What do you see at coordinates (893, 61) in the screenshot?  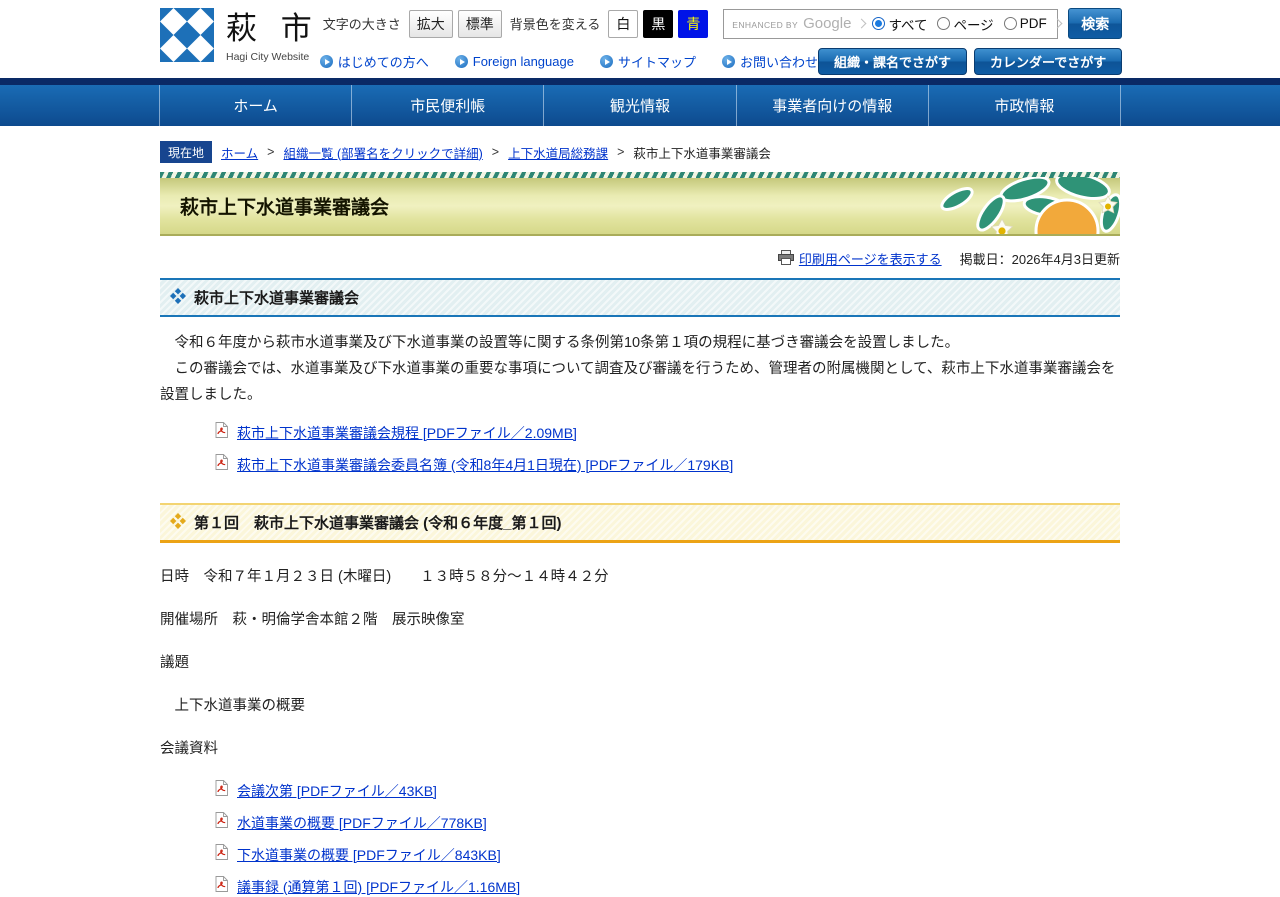 I see `find-by-organization-button: 組織・課名でさがす` at bounding box center [893, 61].